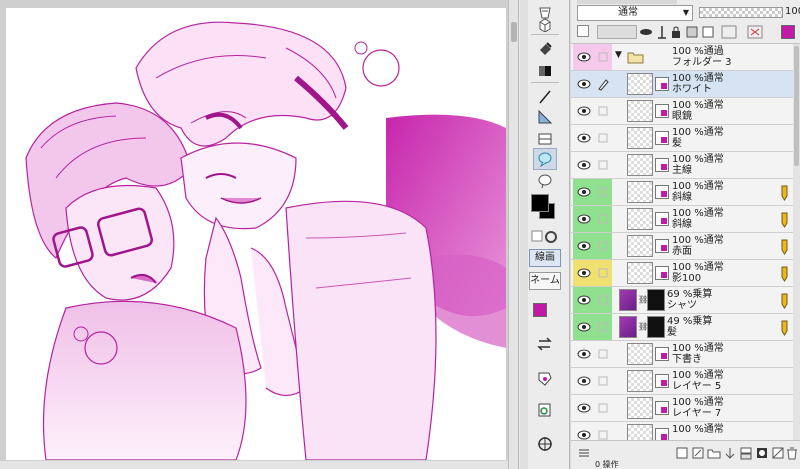  What do you see at coordinates (540, 203) in the screenshot?
I see `main-color-swatch` at bounding box center [540, 203].